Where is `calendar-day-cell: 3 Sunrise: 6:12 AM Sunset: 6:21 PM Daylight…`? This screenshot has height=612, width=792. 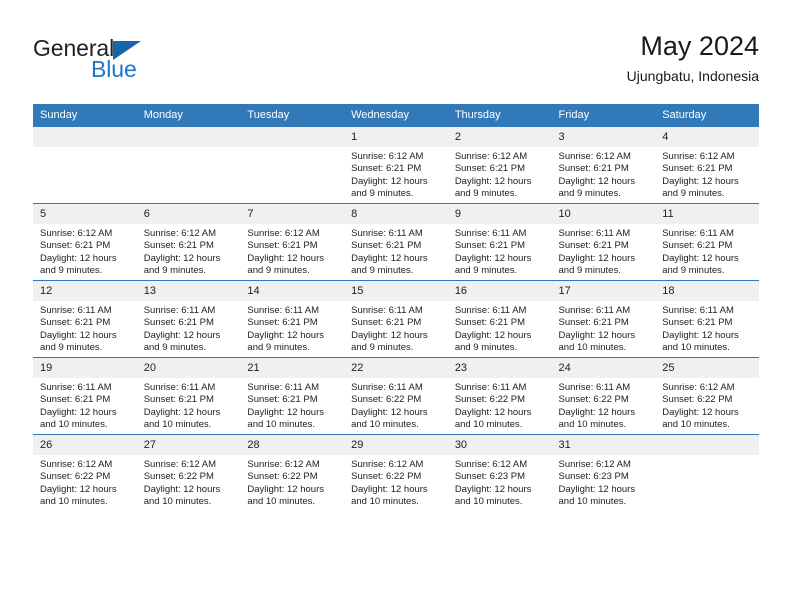
calendar-day-cell: 3 Sunrise: 6:12 AM Sunset: 6:21 PM Daylight… is located at coordinates (603, 165).